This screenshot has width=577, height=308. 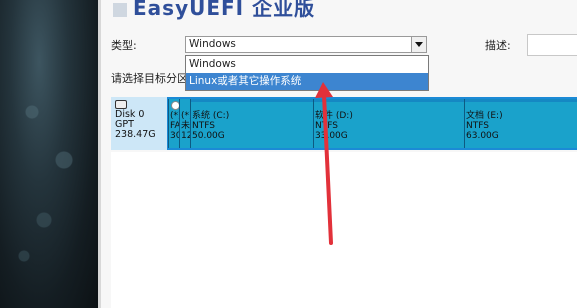 I want to click on partition-msr: (*) 未 128, so click(x=184, y=123).